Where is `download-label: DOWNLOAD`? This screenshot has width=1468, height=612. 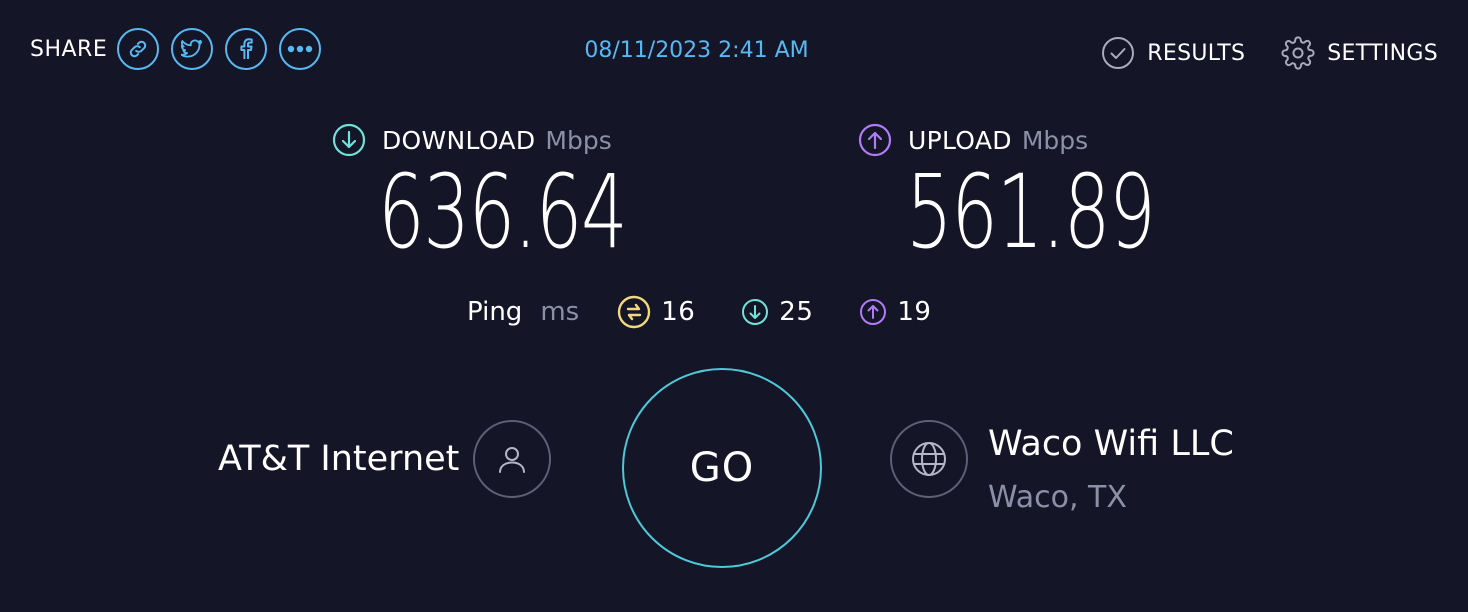 download-label: DOWNLOAD is located at coordinates (459, 140).